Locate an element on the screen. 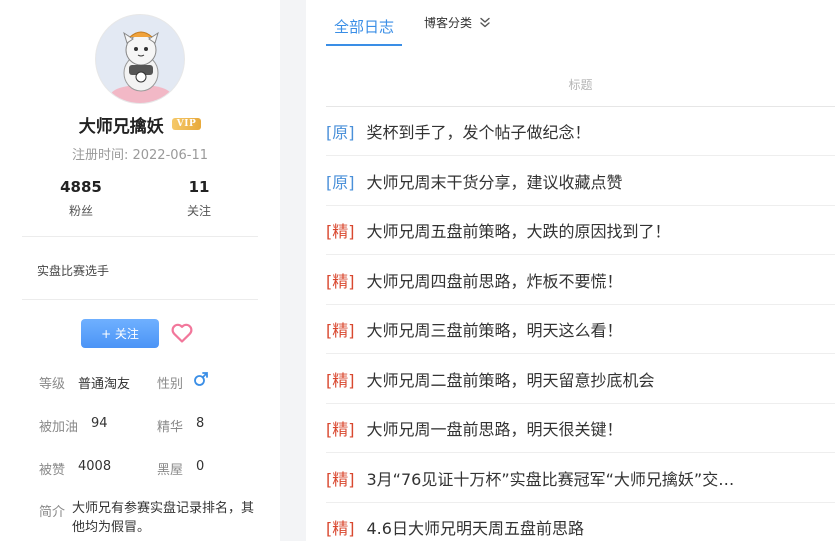  avatar-image is located at coordinates (140, 59).